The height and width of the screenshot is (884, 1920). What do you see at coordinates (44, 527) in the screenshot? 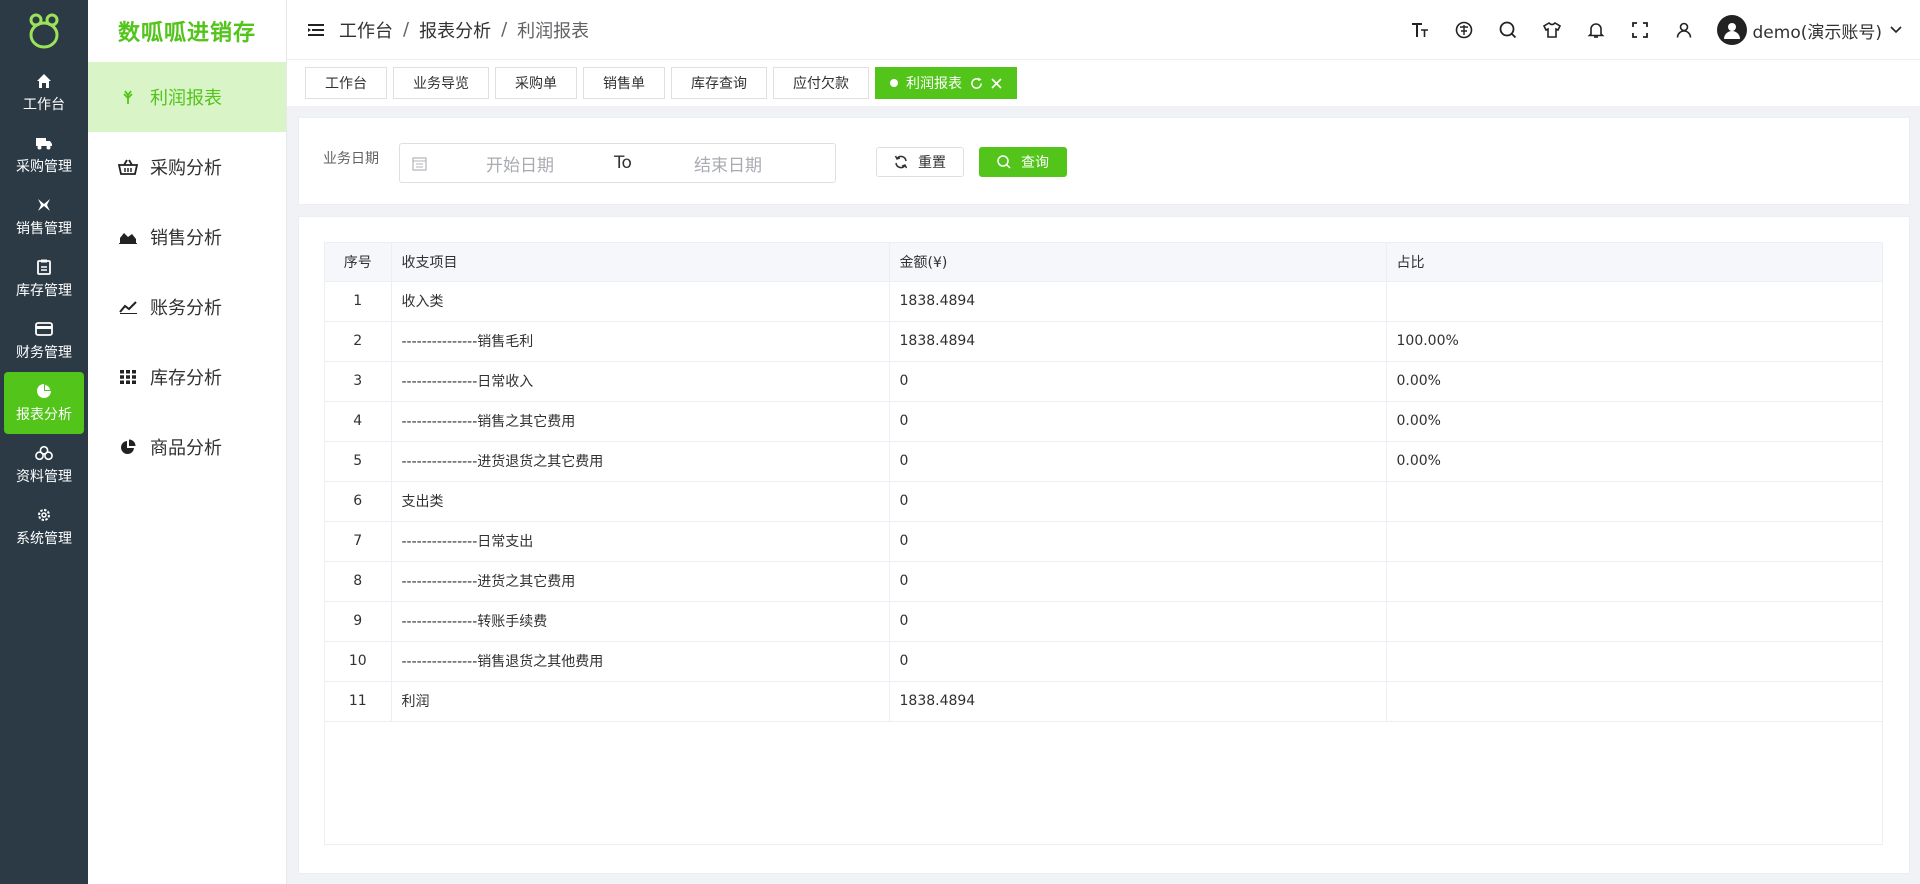
I see `rail-item-system: 系统管理` at bounding box center [44, 527].